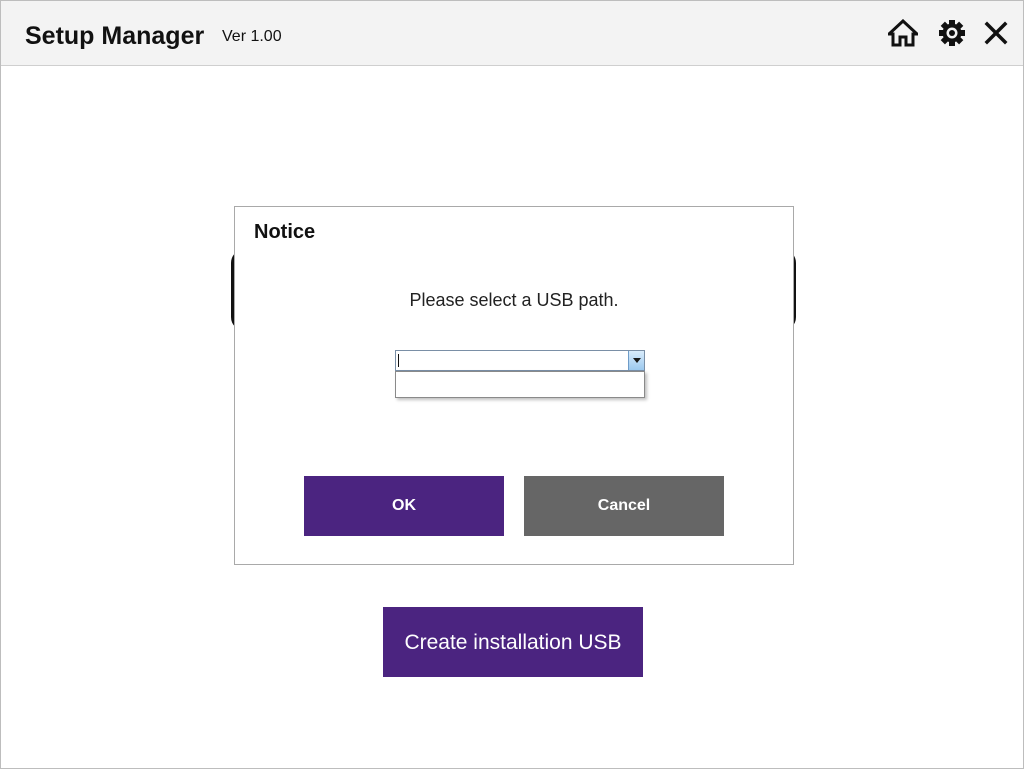 This screenshot has height=769, width=1024. I want to click on app-version: Ver 1.00, so click(252, 36).